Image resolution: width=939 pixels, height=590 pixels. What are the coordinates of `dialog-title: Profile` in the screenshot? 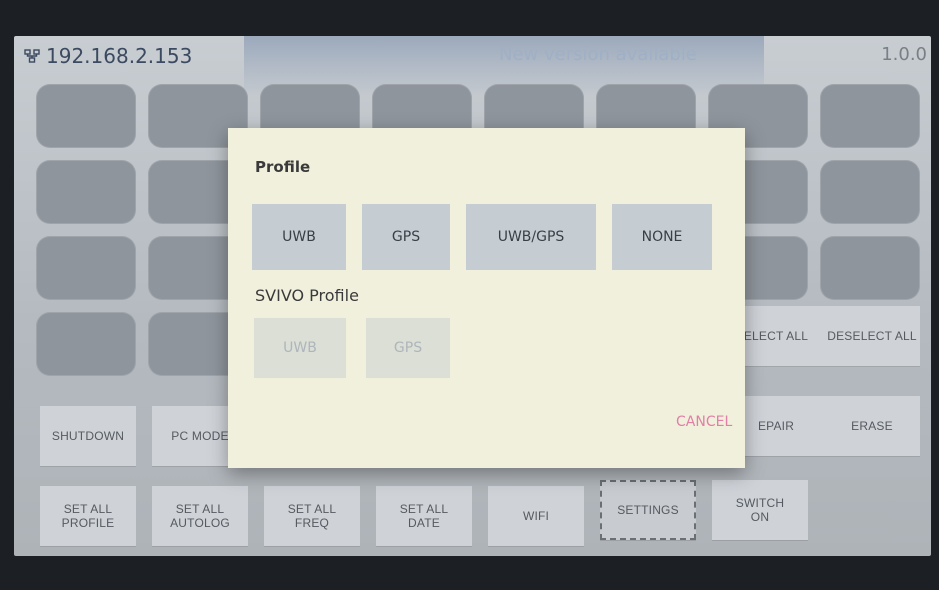 It's located at (283, 167).